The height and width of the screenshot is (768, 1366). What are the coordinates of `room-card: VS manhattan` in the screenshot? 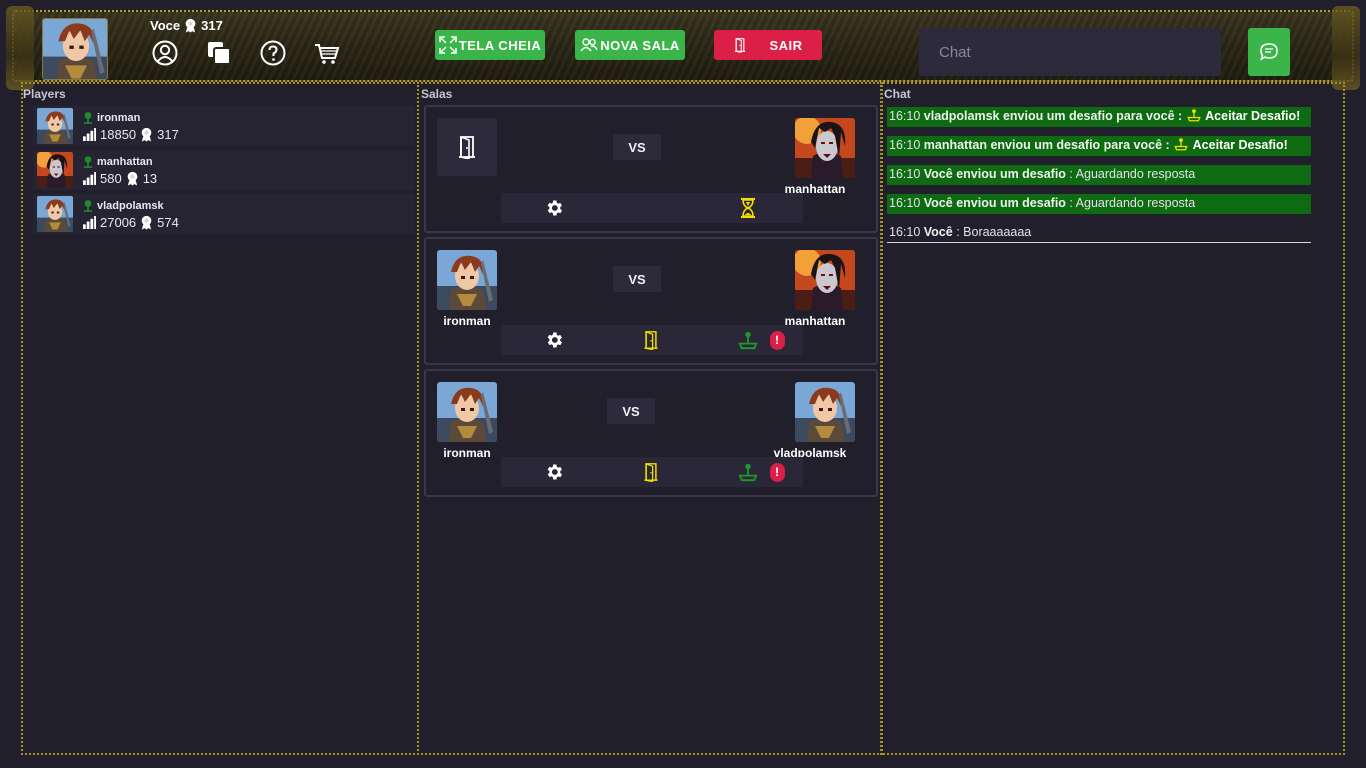 It's located at (651, 169).